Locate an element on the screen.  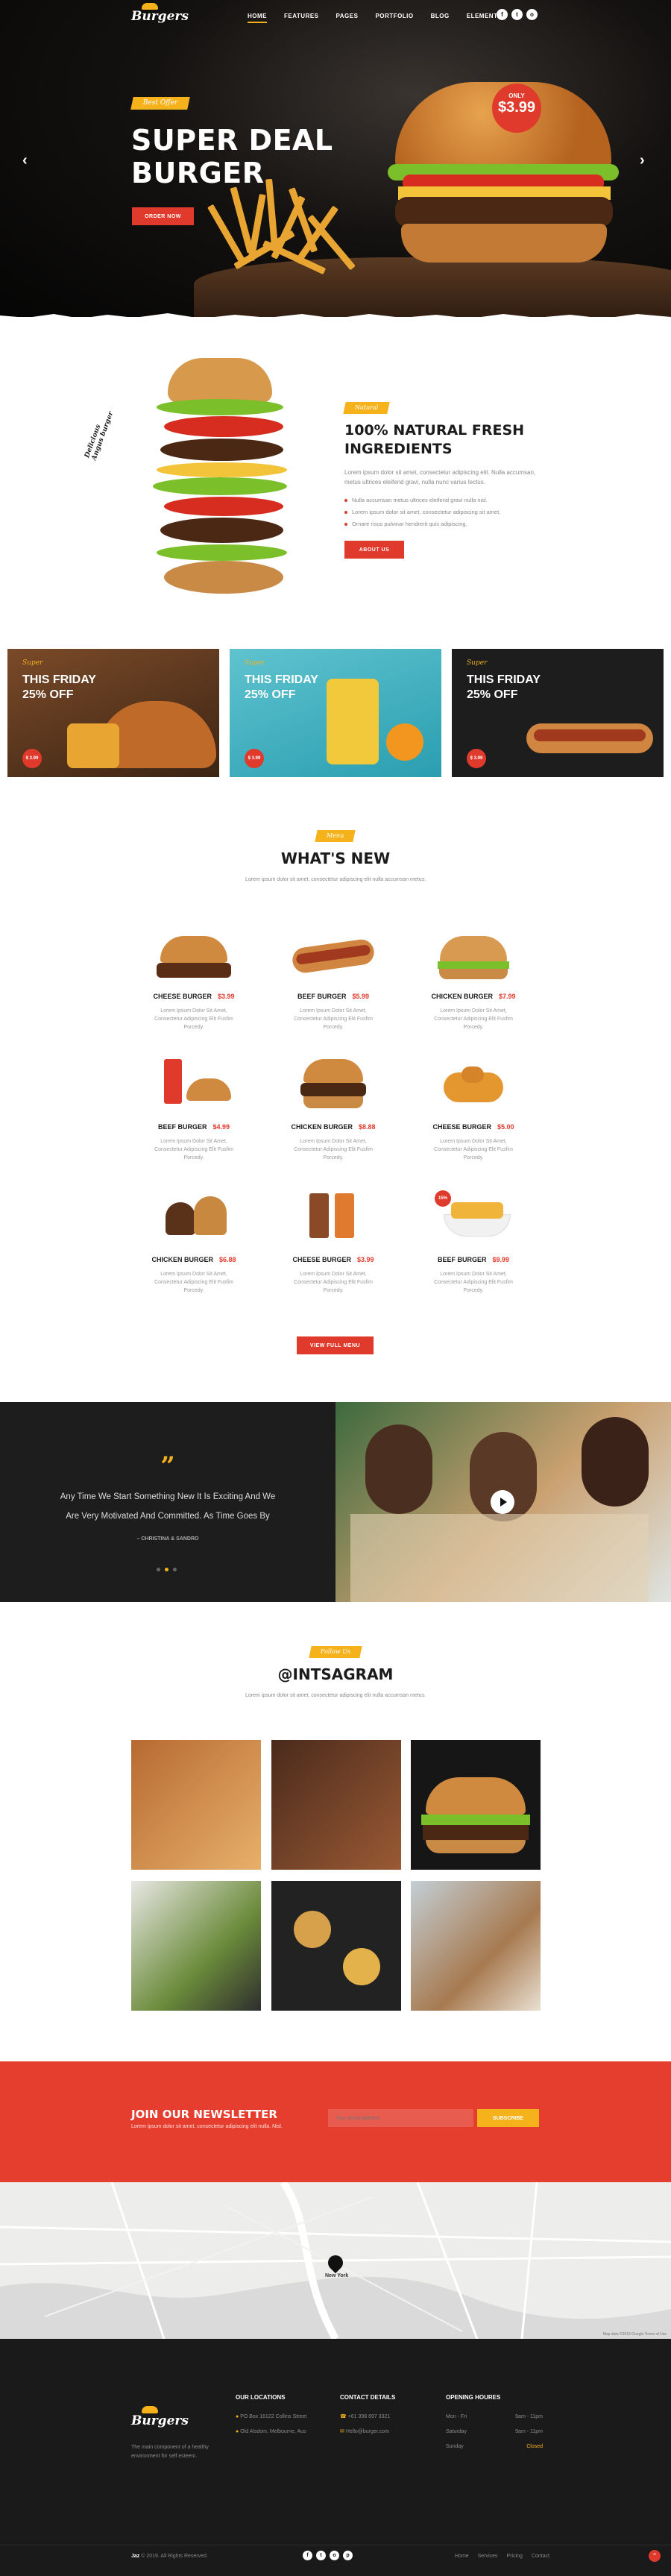
badge-price: $3.99 is located at coordinates (516, 107).